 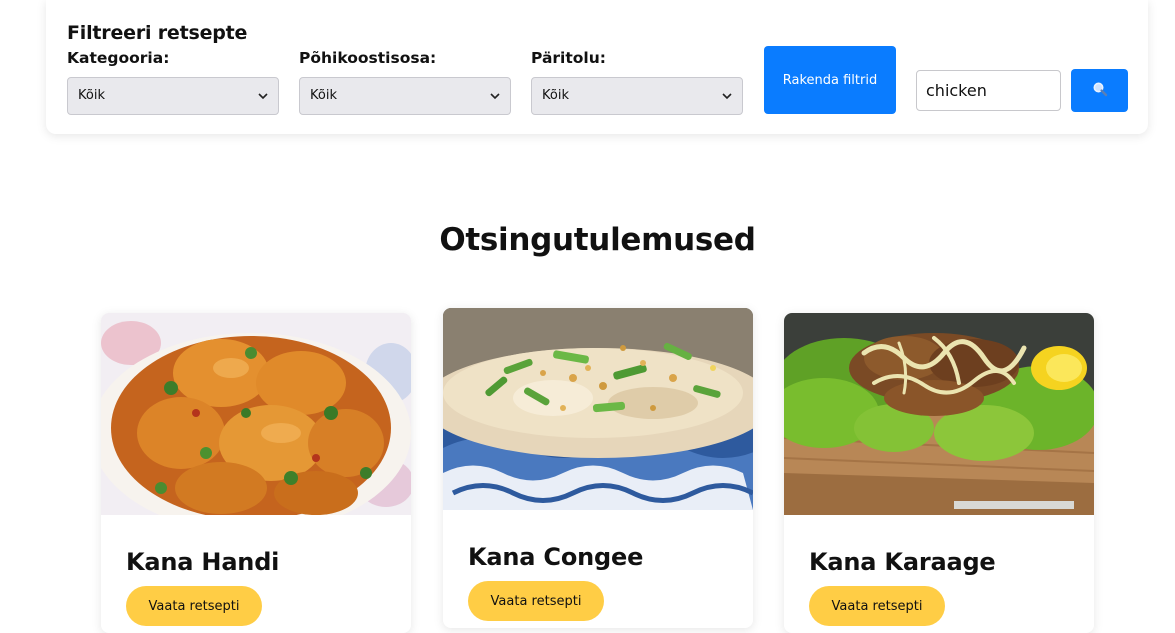 What do you see at coordinates (91, 95) in the screenshot?
I see `category-select-value: Kõik` at bounding box center [91, 95].